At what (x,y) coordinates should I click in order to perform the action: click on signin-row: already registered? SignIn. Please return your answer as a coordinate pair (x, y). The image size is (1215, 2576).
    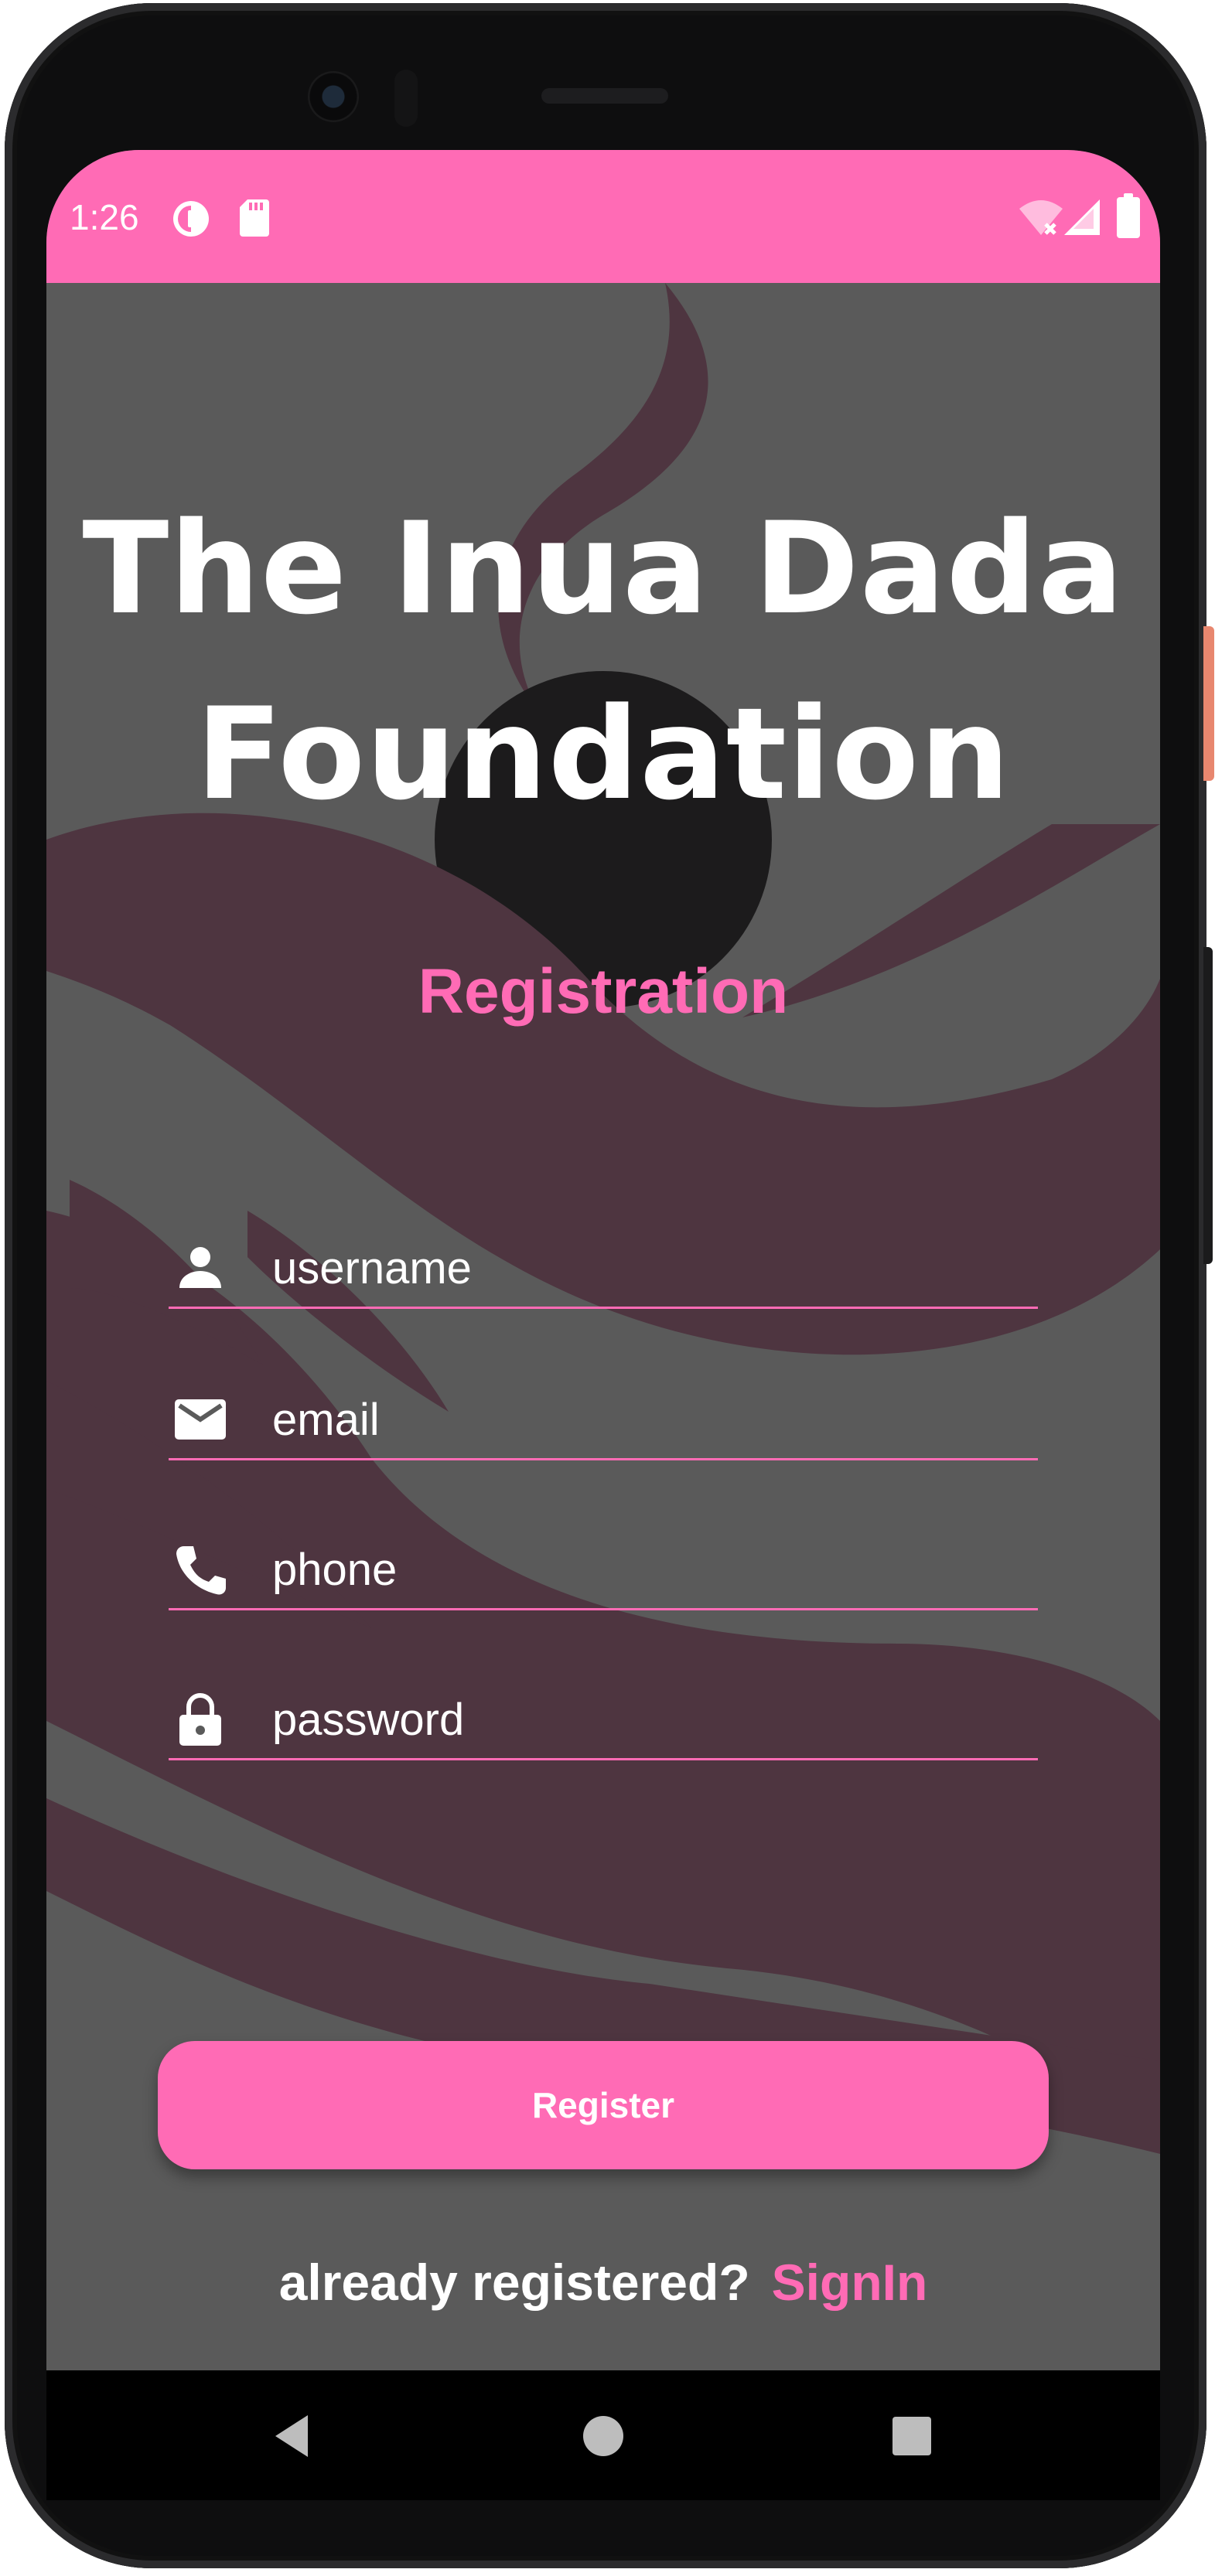
    Looking at the image, I should click on (603, 2282).